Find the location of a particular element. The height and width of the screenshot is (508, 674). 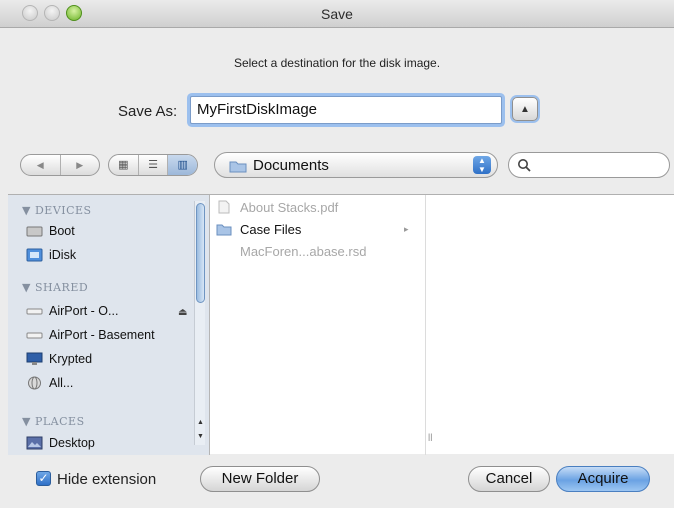

icon-view-button: ▦ is located at coordinates (123, 165).